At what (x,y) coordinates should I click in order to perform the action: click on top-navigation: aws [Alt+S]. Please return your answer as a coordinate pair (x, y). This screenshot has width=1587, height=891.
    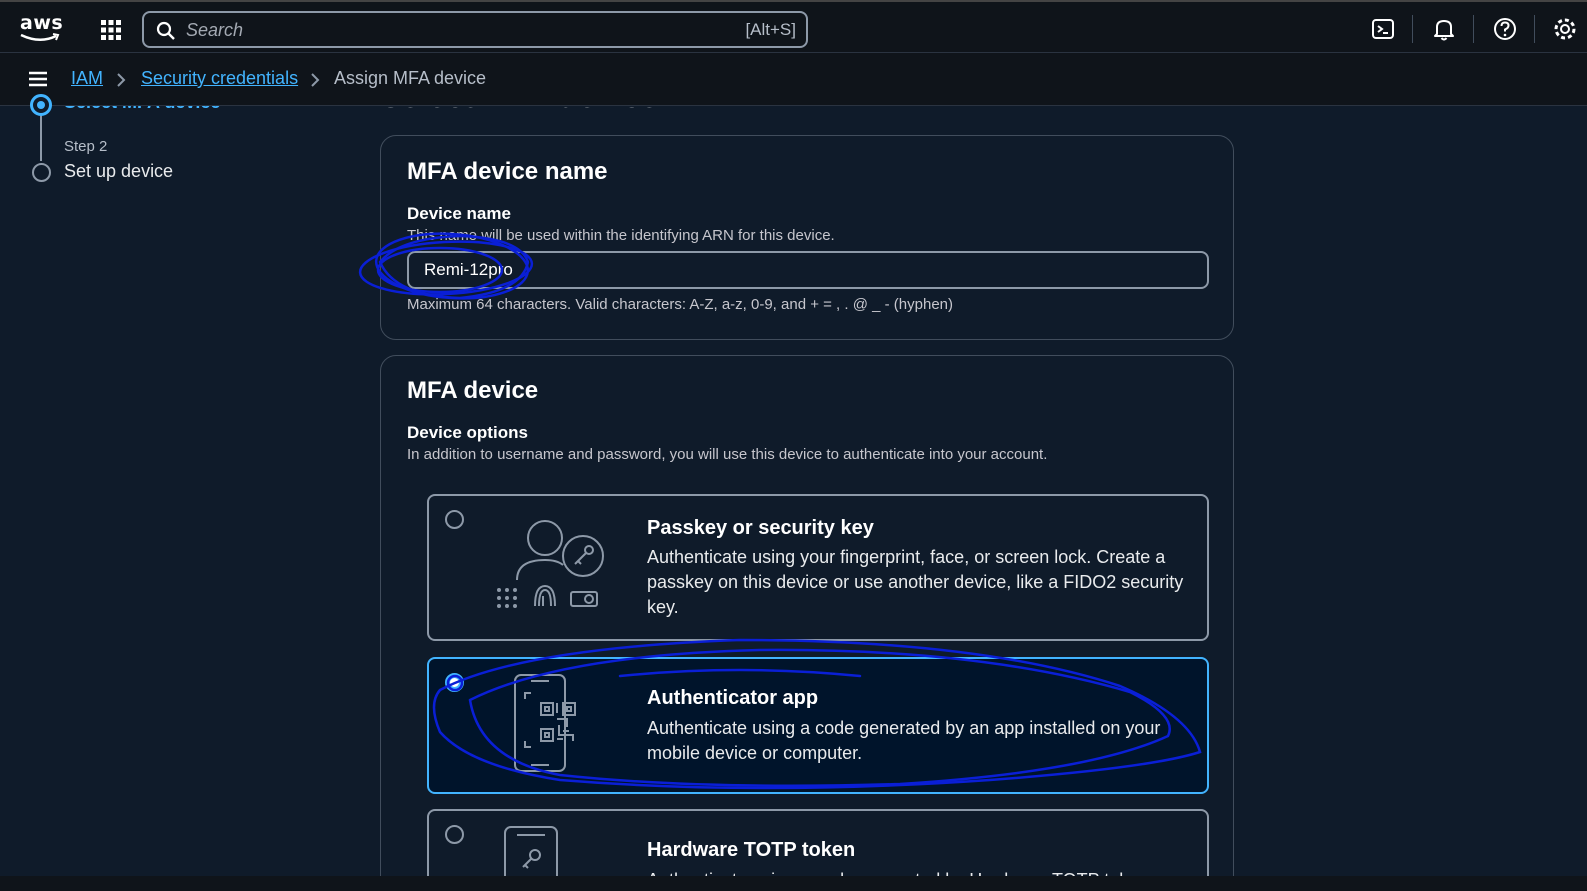
    Looking at the image, I should click on (793, 26).